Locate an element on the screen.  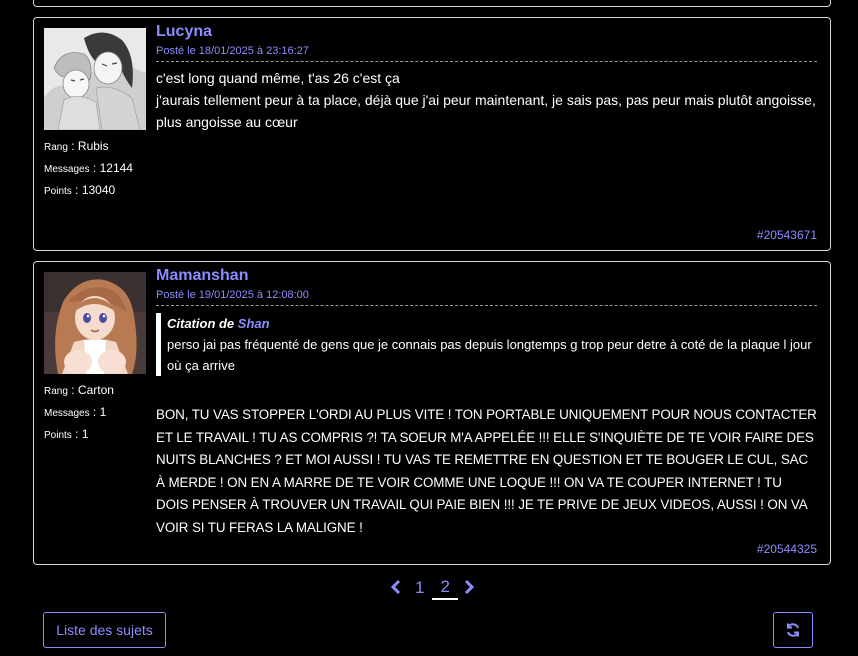
post-line: c'est long quand même, t'as 26 c'est ça is located at coordinates (278, 78).